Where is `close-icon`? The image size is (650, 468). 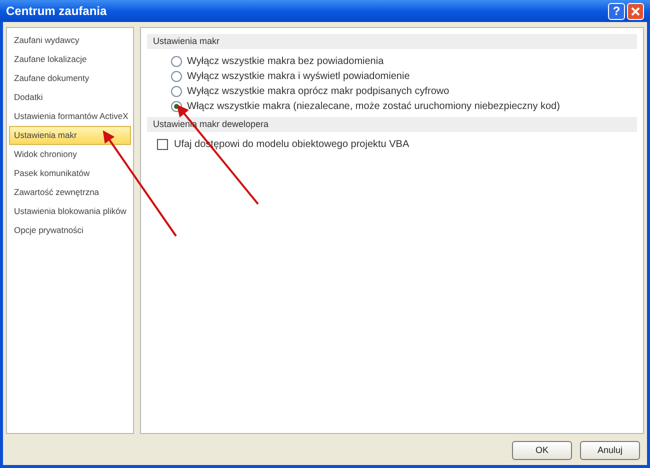
close-icon is located at coordinates (635, 11).